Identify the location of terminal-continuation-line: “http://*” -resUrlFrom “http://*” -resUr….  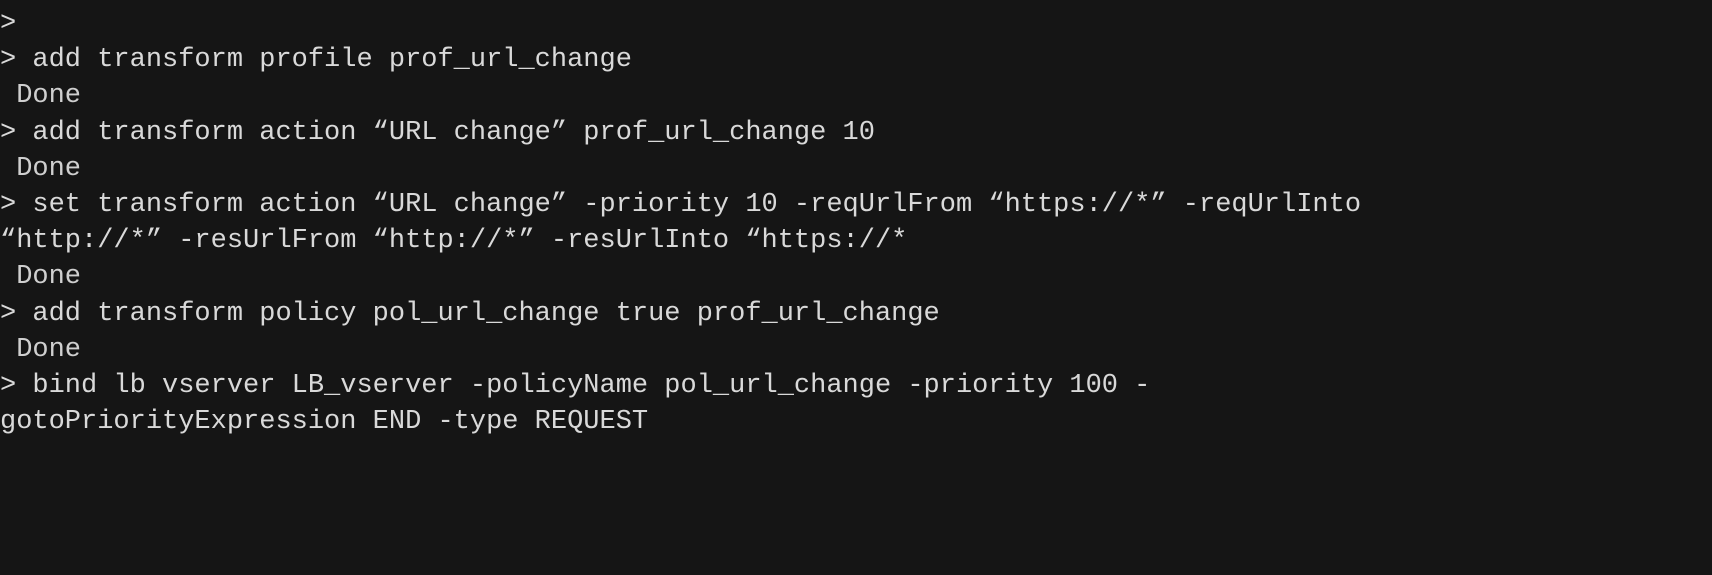
(454, 241).